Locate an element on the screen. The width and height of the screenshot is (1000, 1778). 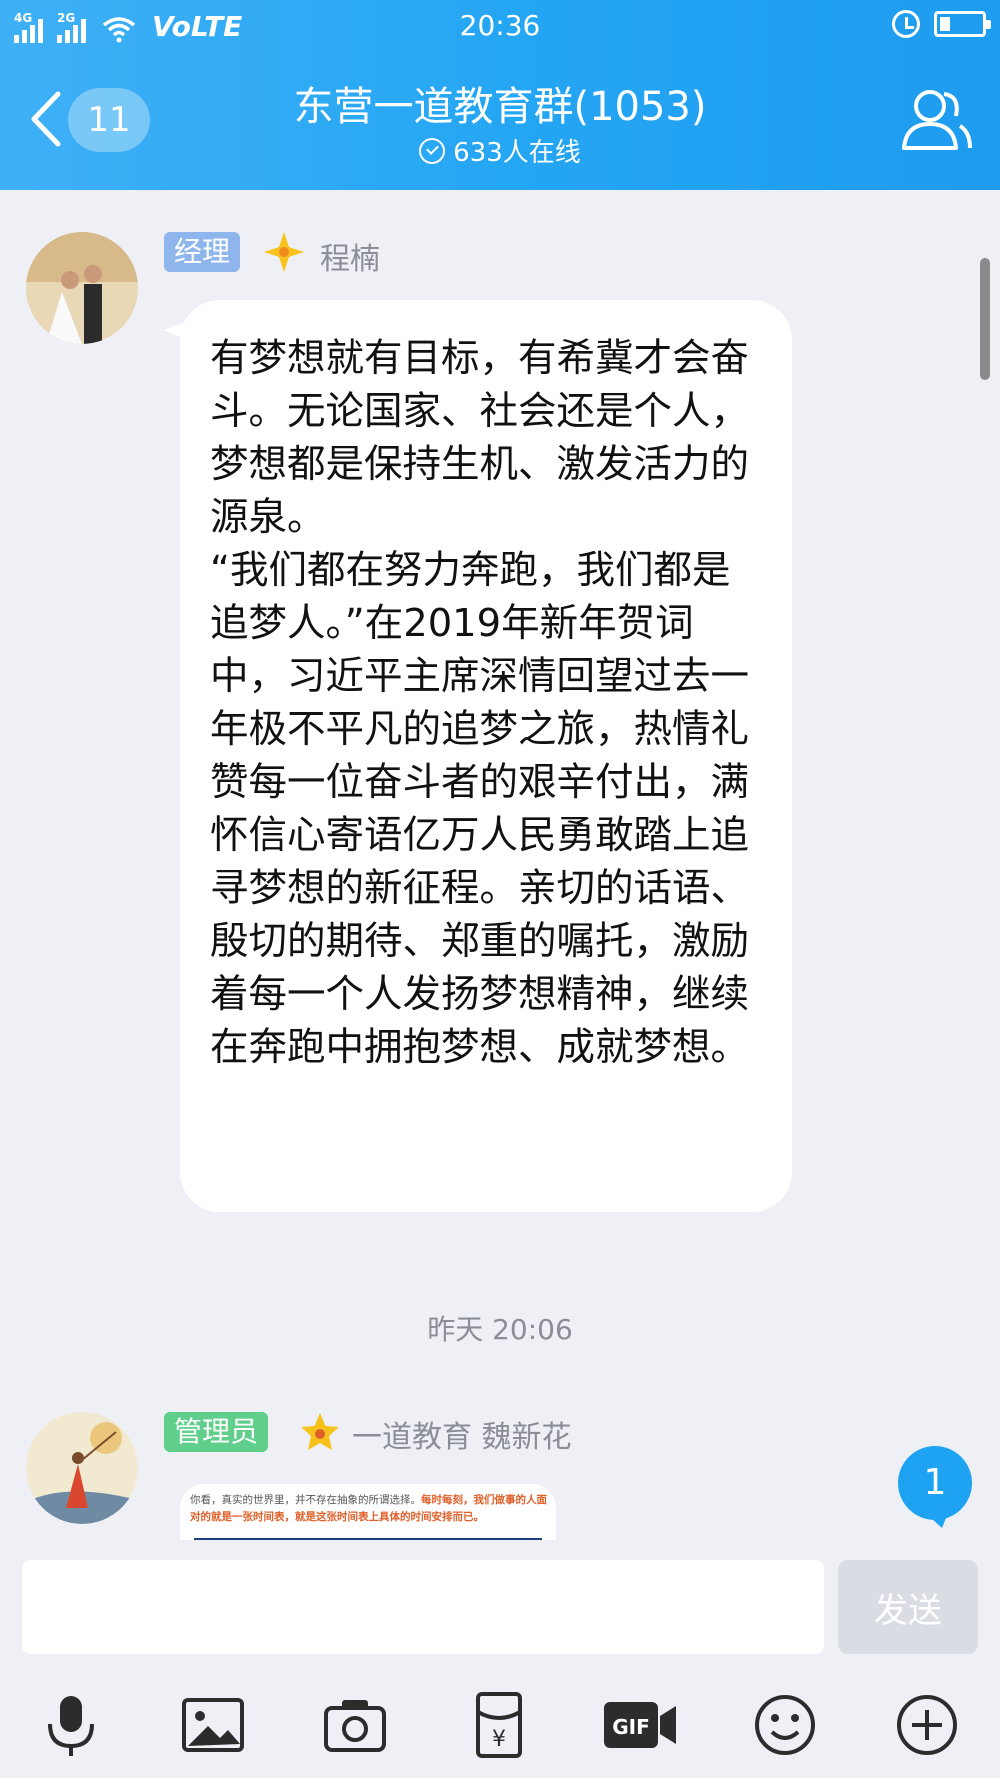
role-tag-manager: 经理 is located at coordinates (202, 252).